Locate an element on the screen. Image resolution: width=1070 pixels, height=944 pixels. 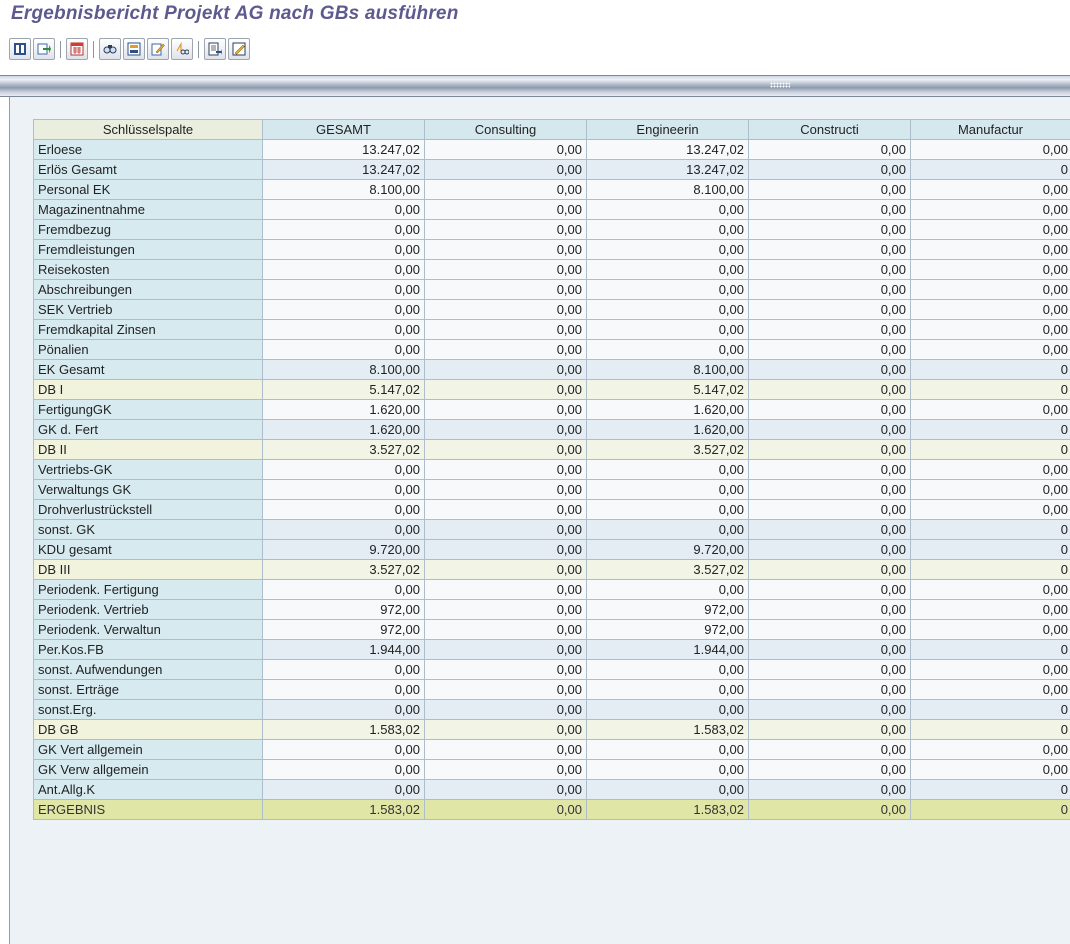
value-cell: 3.527,02 is located at coordinates (667, 569).